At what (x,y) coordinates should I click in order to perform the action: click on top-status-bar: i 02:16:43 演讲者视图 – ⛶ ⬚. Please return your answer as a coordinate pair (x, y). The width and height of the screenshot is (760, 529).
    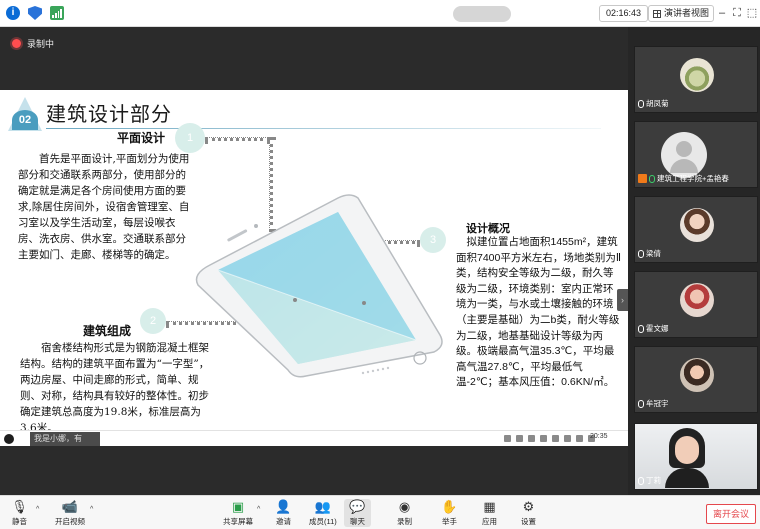
    Looking at the image, I should click on (380, 13).